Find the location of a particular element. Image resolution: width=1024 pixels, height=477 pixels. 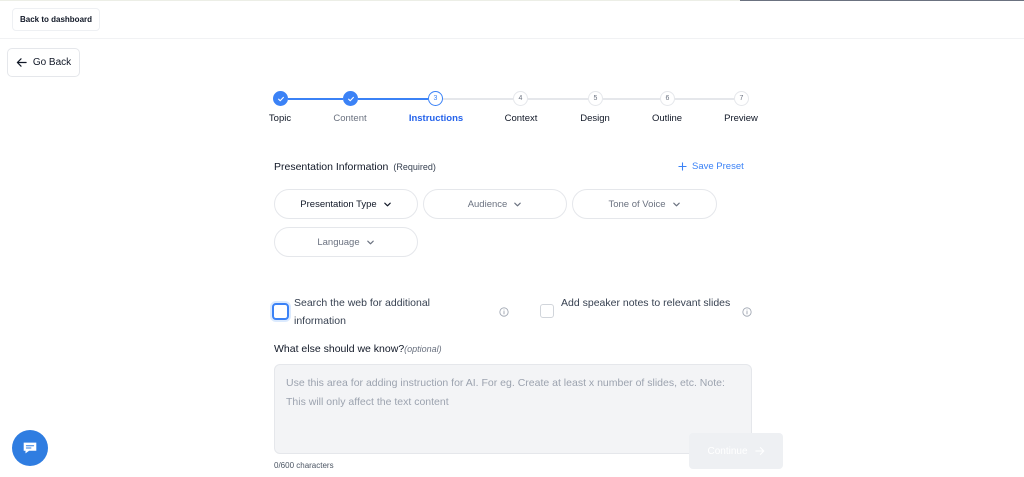

arrow-right-icon is located at coordinates (759, 451).